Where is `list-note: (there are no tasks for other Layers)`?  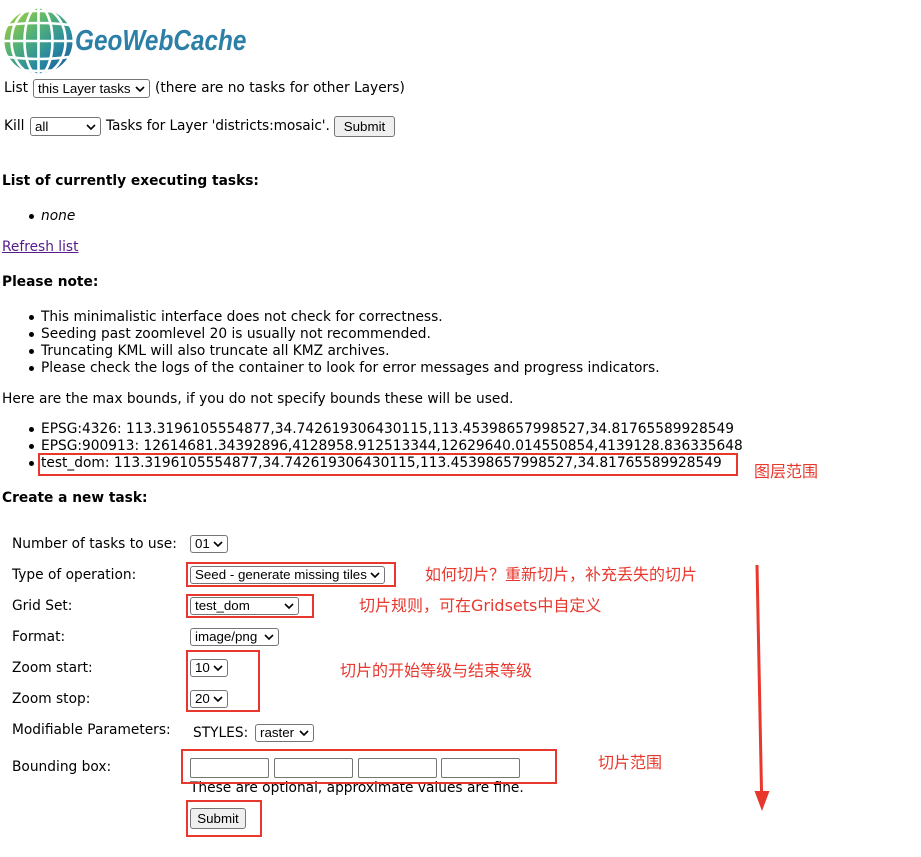 list-note: (there are no tasks for other Layers) is located at coordinates (280, 88).